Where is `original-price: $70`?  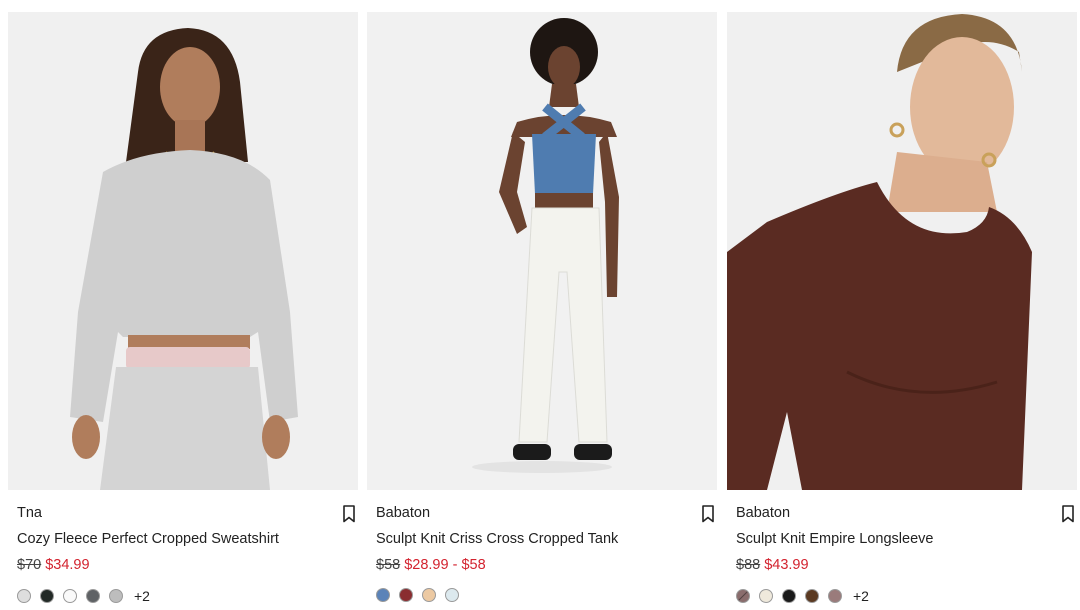 original-price: $70 is located at coordinates (29, 565).